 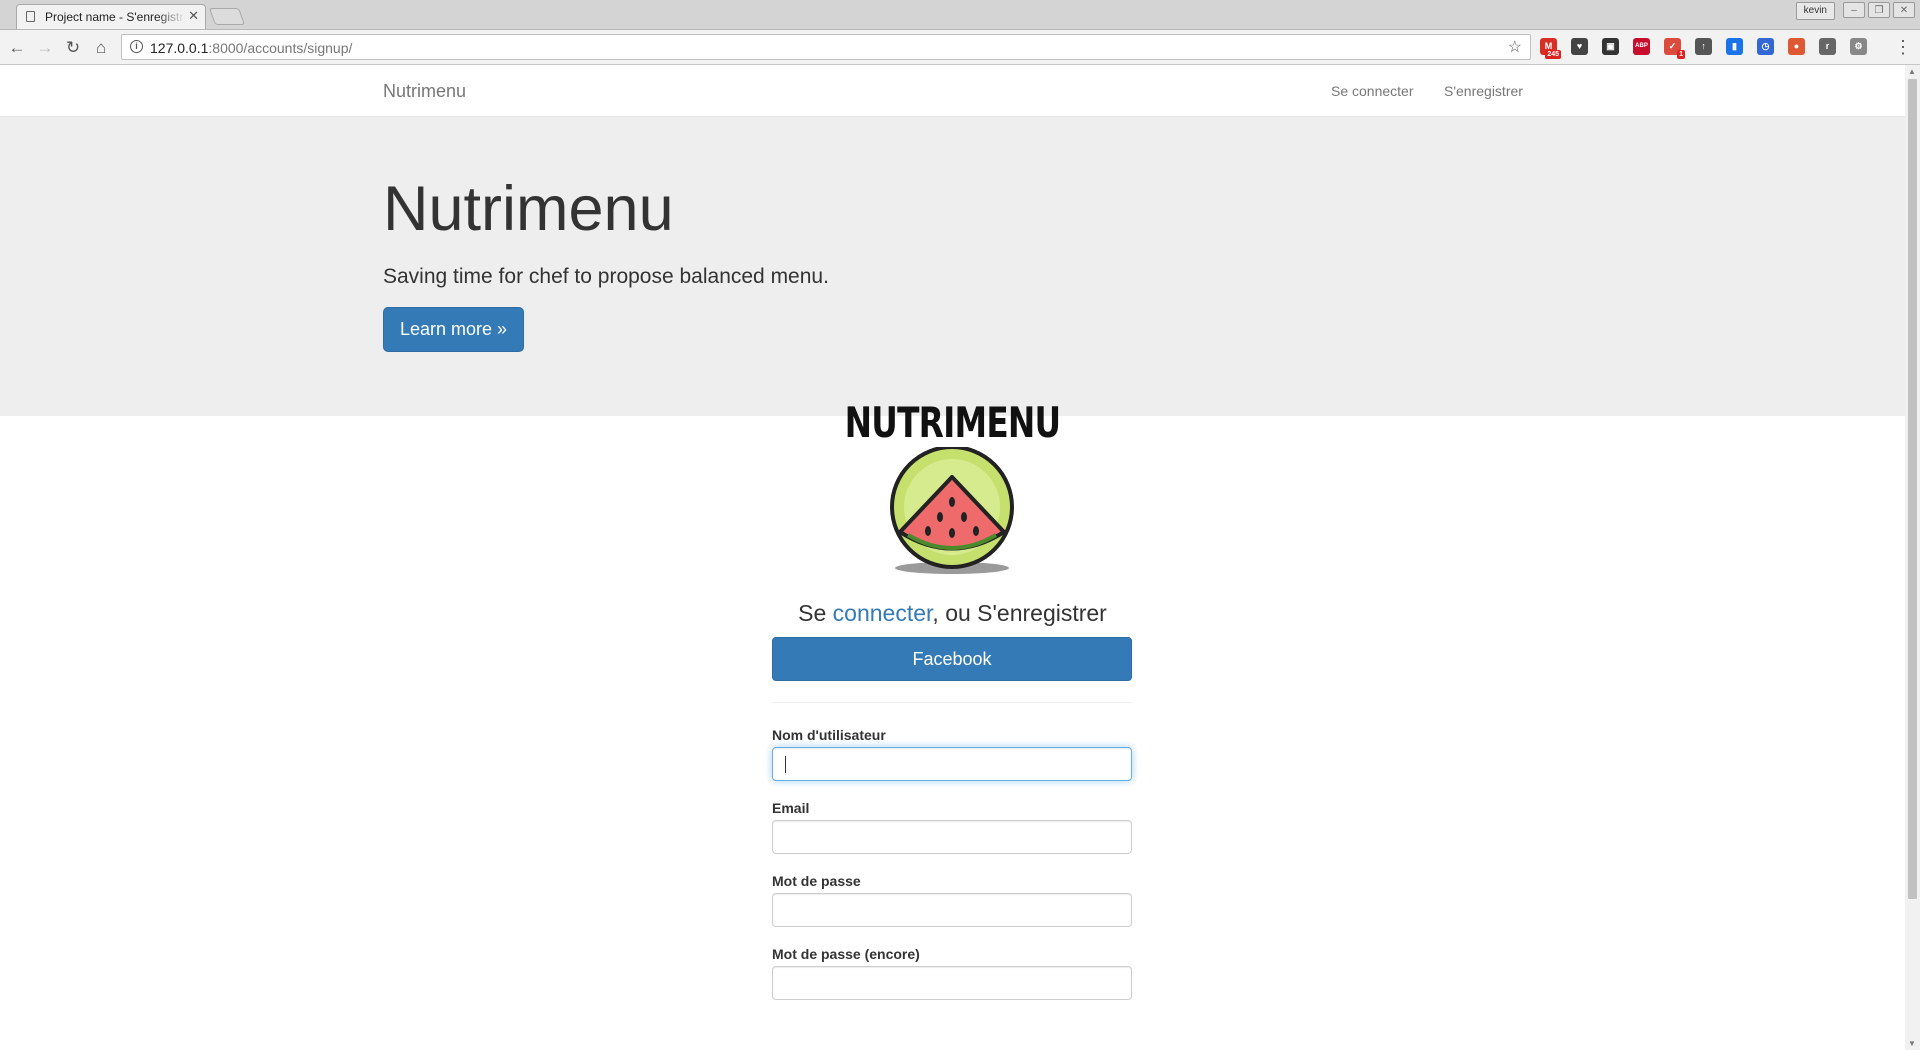 I want to click on form-divider, so click(x=952, y=702).